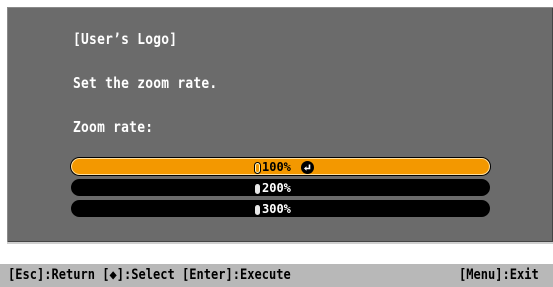 Image resolution: width=553 pixels, height=287 pixels. Describe the element at coordinates (257, 167) in the screenshot. I see `radio-selected-icon` at that location.